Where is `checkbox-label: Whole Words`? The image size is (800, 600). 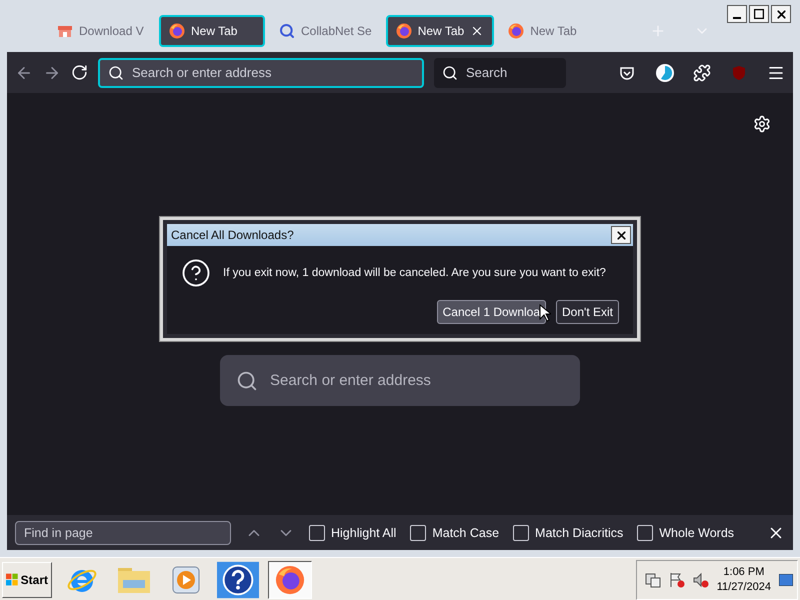 checkbox-label: Whole Words is located at coordinates (696, 533).